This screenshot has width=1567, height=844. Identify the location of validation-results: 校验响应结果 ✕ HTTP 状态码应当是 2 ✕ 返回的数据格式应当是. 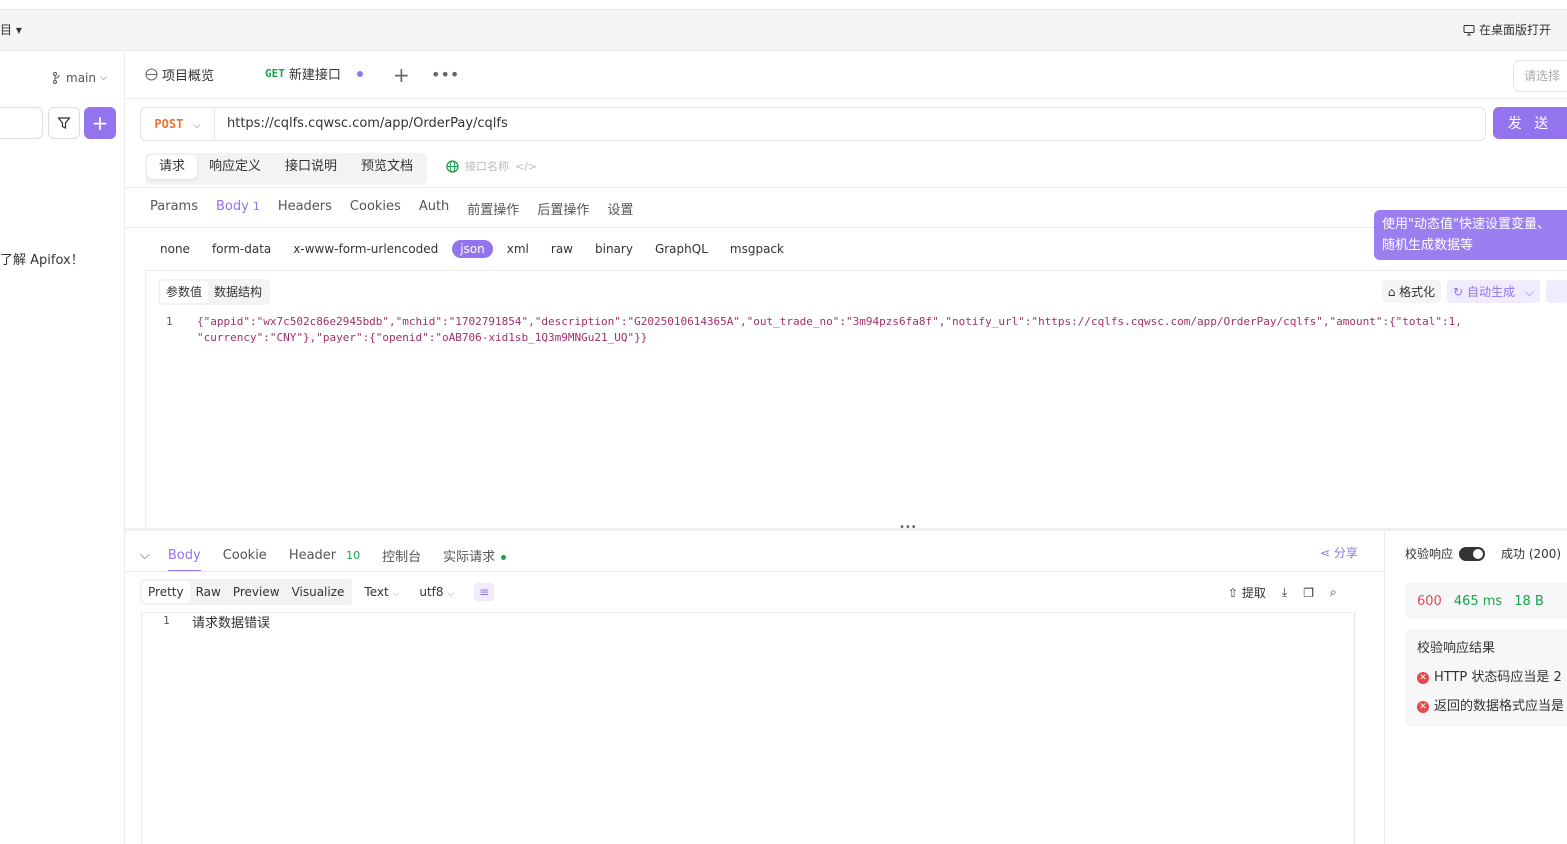
(1486, 678).